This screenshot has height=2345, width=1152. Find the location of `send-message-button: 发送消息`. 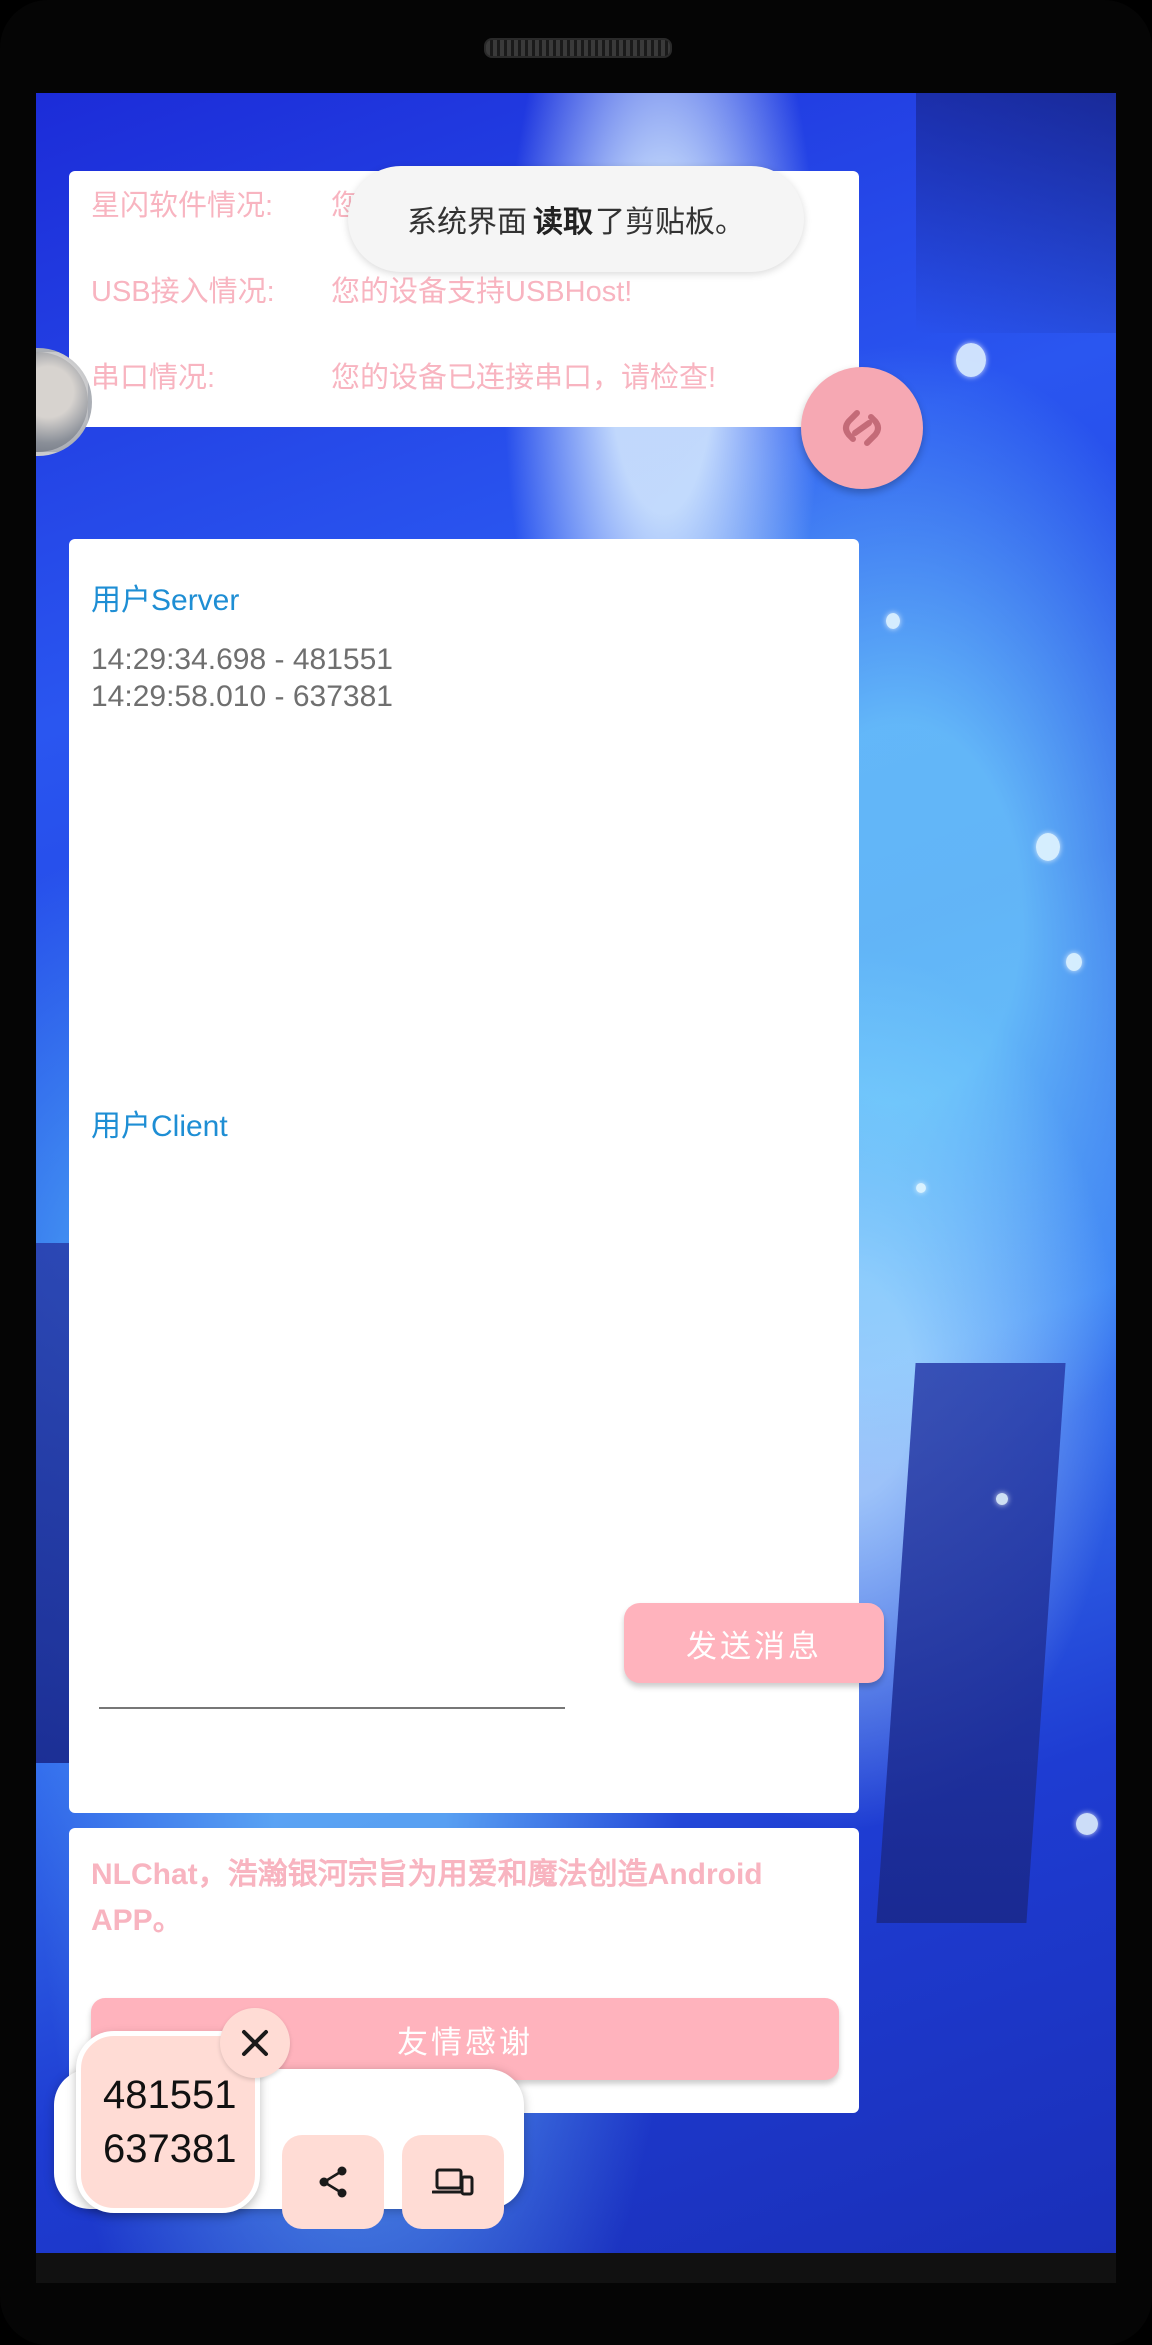

send-message-button: 发送消息 is located at coordinates (754, 1643).